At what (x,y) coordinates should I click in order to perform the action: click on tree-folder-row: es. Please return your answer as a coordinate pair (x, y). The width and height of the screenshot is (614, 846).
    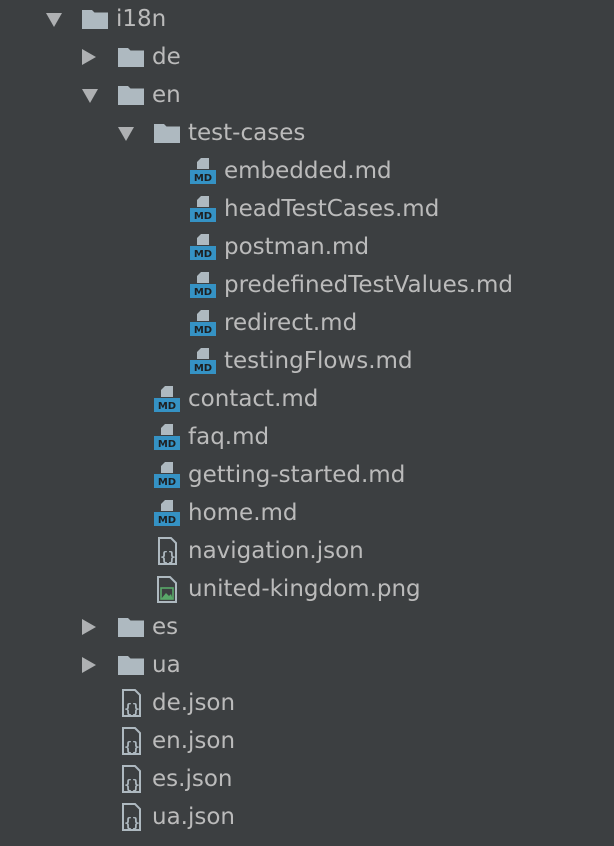
    Looking at the image, I should click on (307, 627).